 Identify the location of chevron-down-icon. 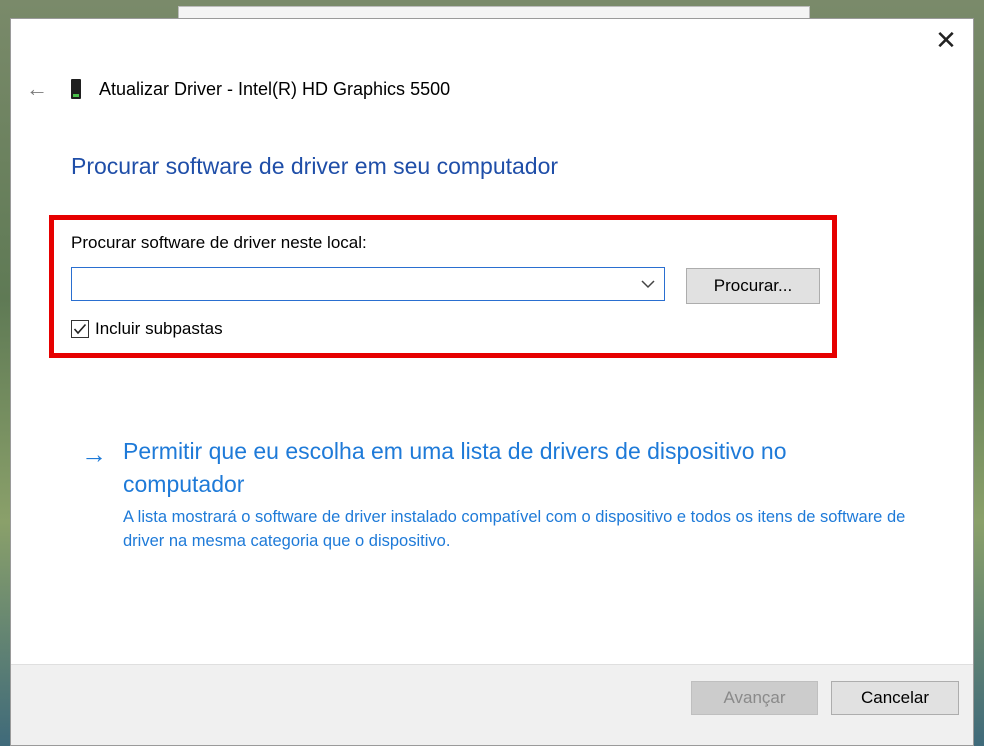
(648, 284).